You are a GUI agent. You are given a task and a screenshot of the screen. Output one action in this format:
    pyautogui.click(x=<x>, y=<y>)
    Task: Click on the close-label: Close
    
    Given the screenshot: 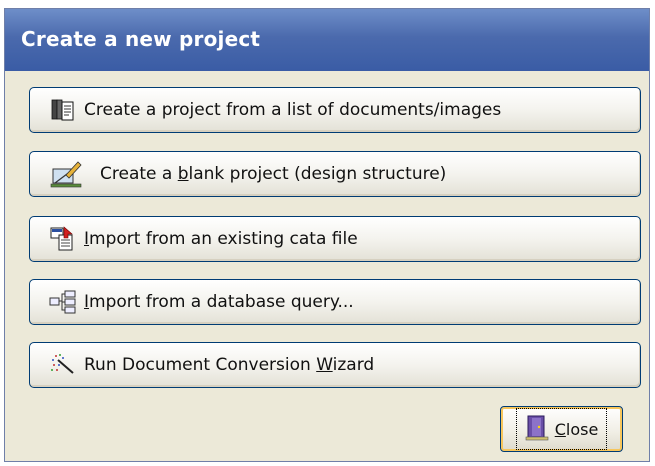 What is the action you would take?
    pyautogui.click(x=576, y=429)
    